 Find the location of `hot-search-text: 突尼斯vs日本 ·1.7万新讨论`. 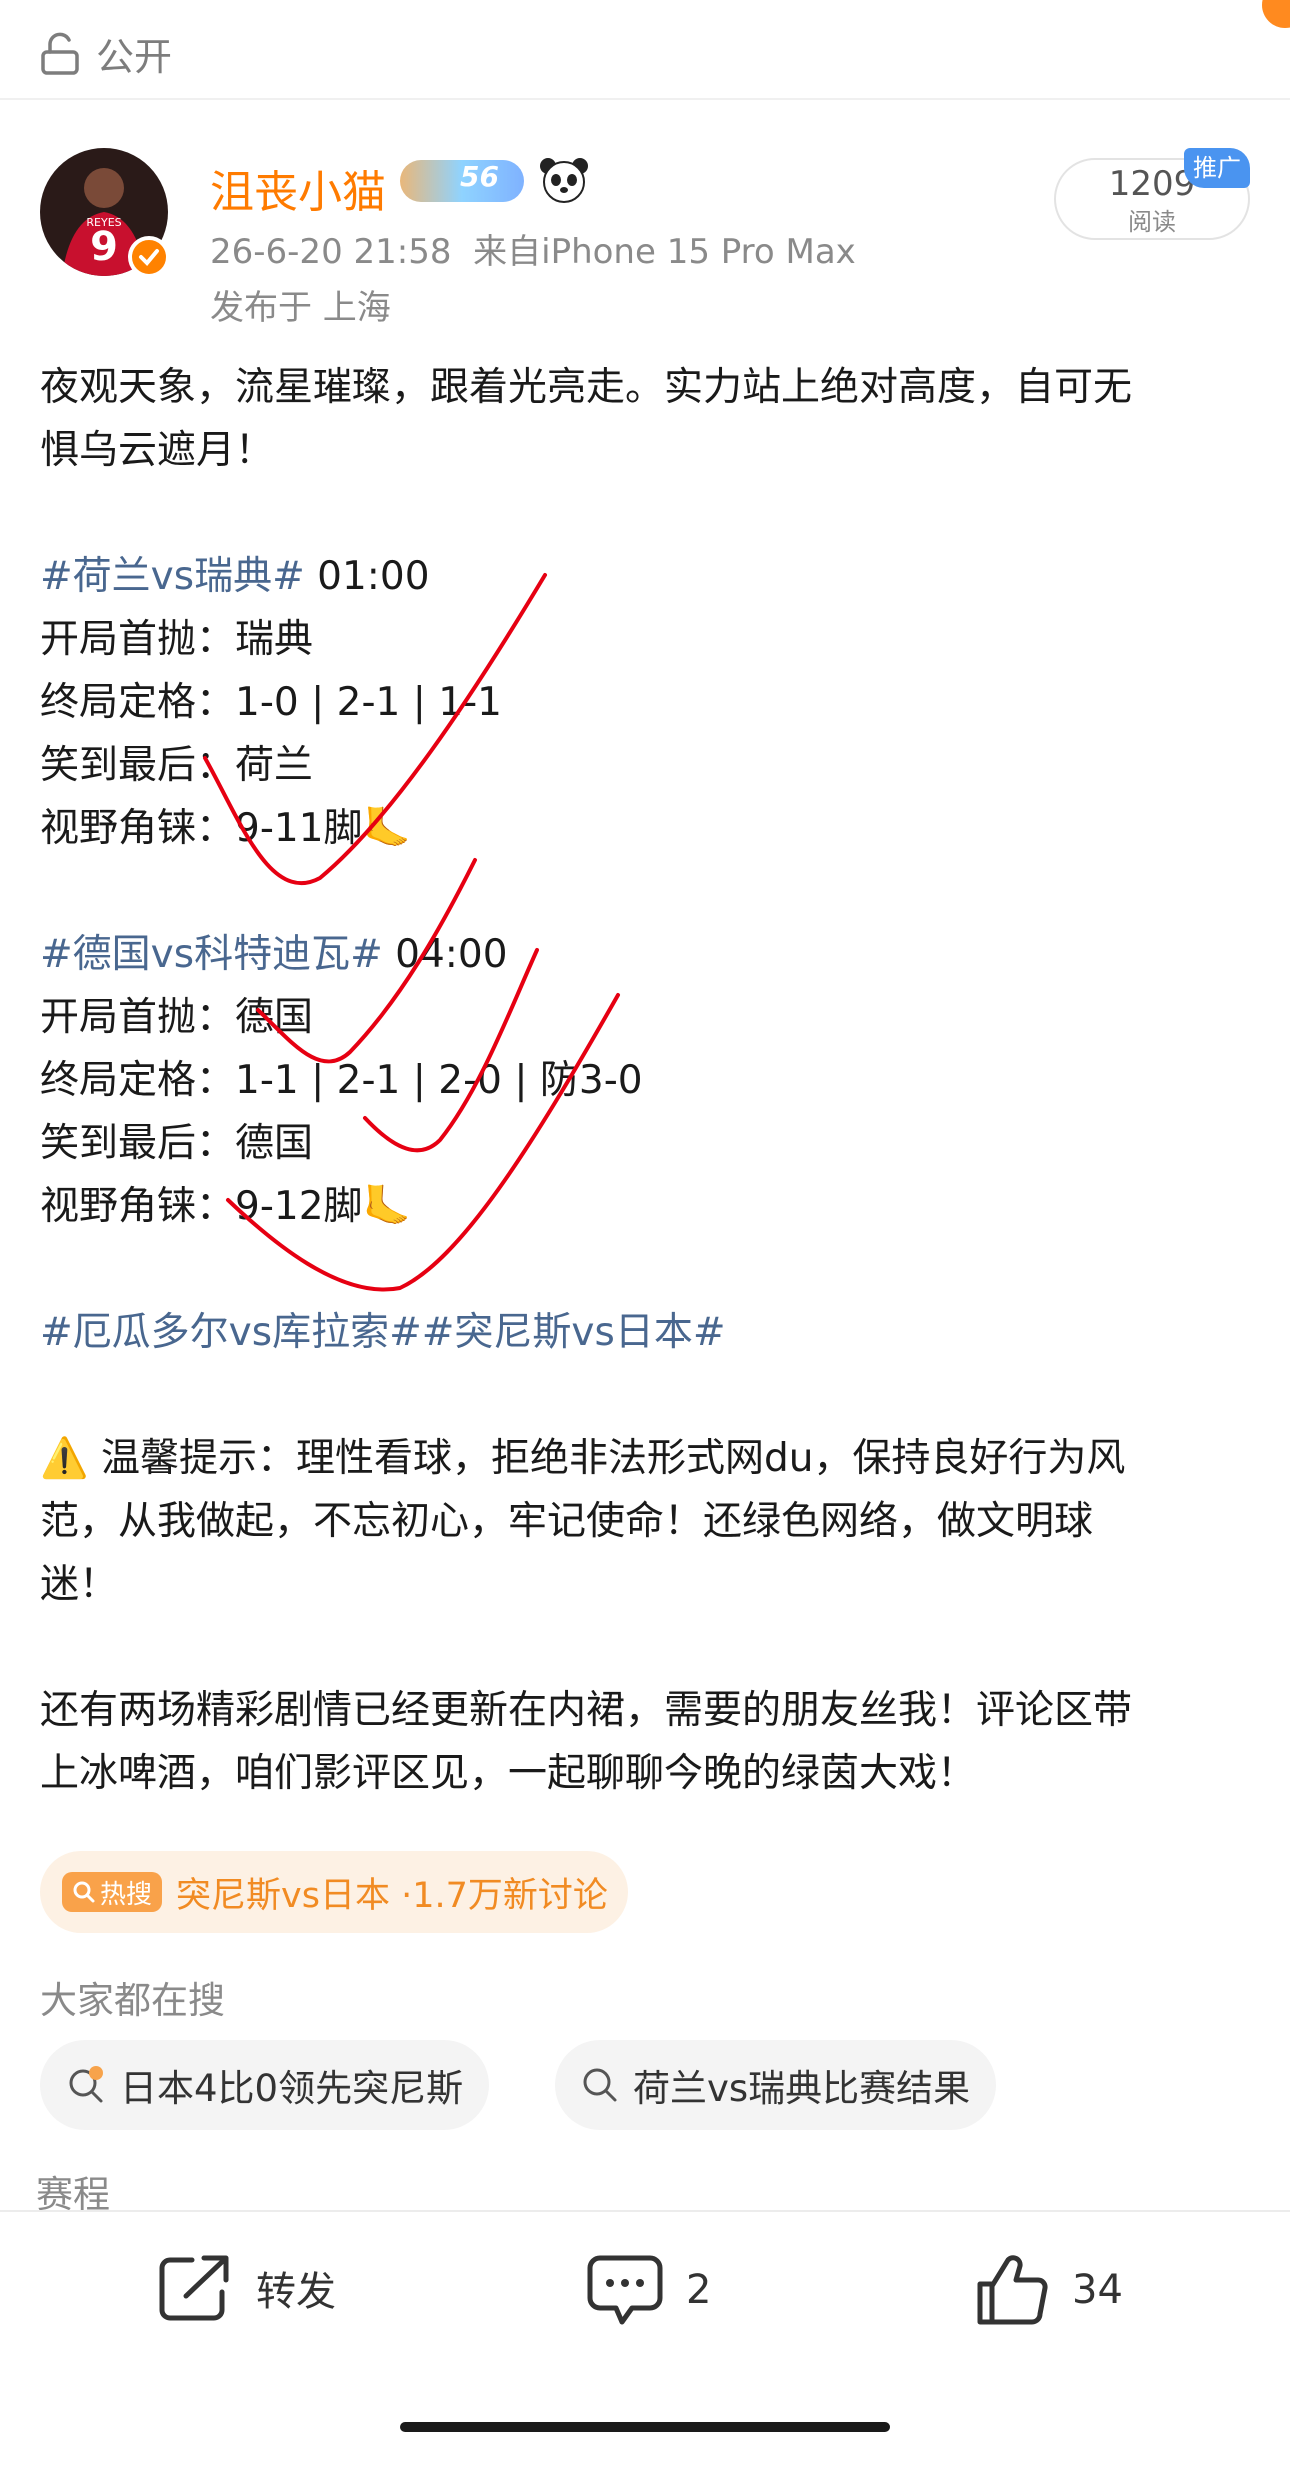

hot-search-text: 突尼斯vs日本 ·1.7万新讨论 is located at coordinates (392, 1895).